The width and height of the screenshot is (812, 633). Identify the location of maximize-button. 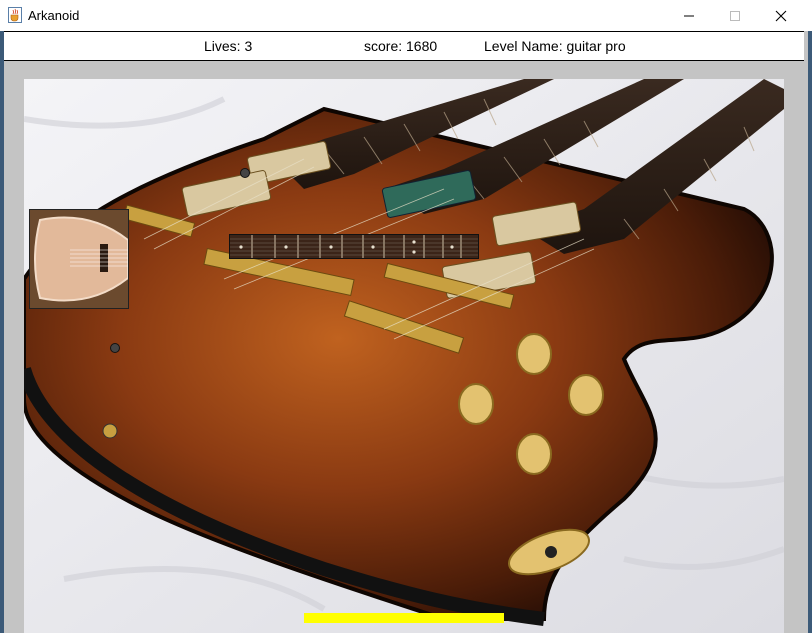
(735, 15).